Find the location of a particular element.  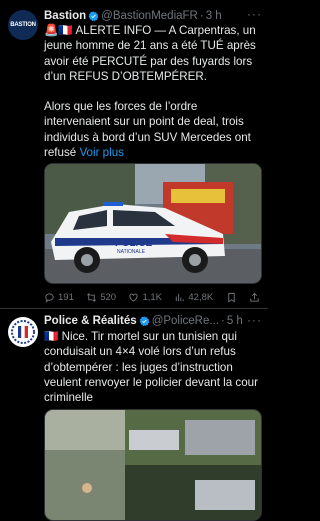

author-name: Police & Réalités is located at coordinates (90, 321).